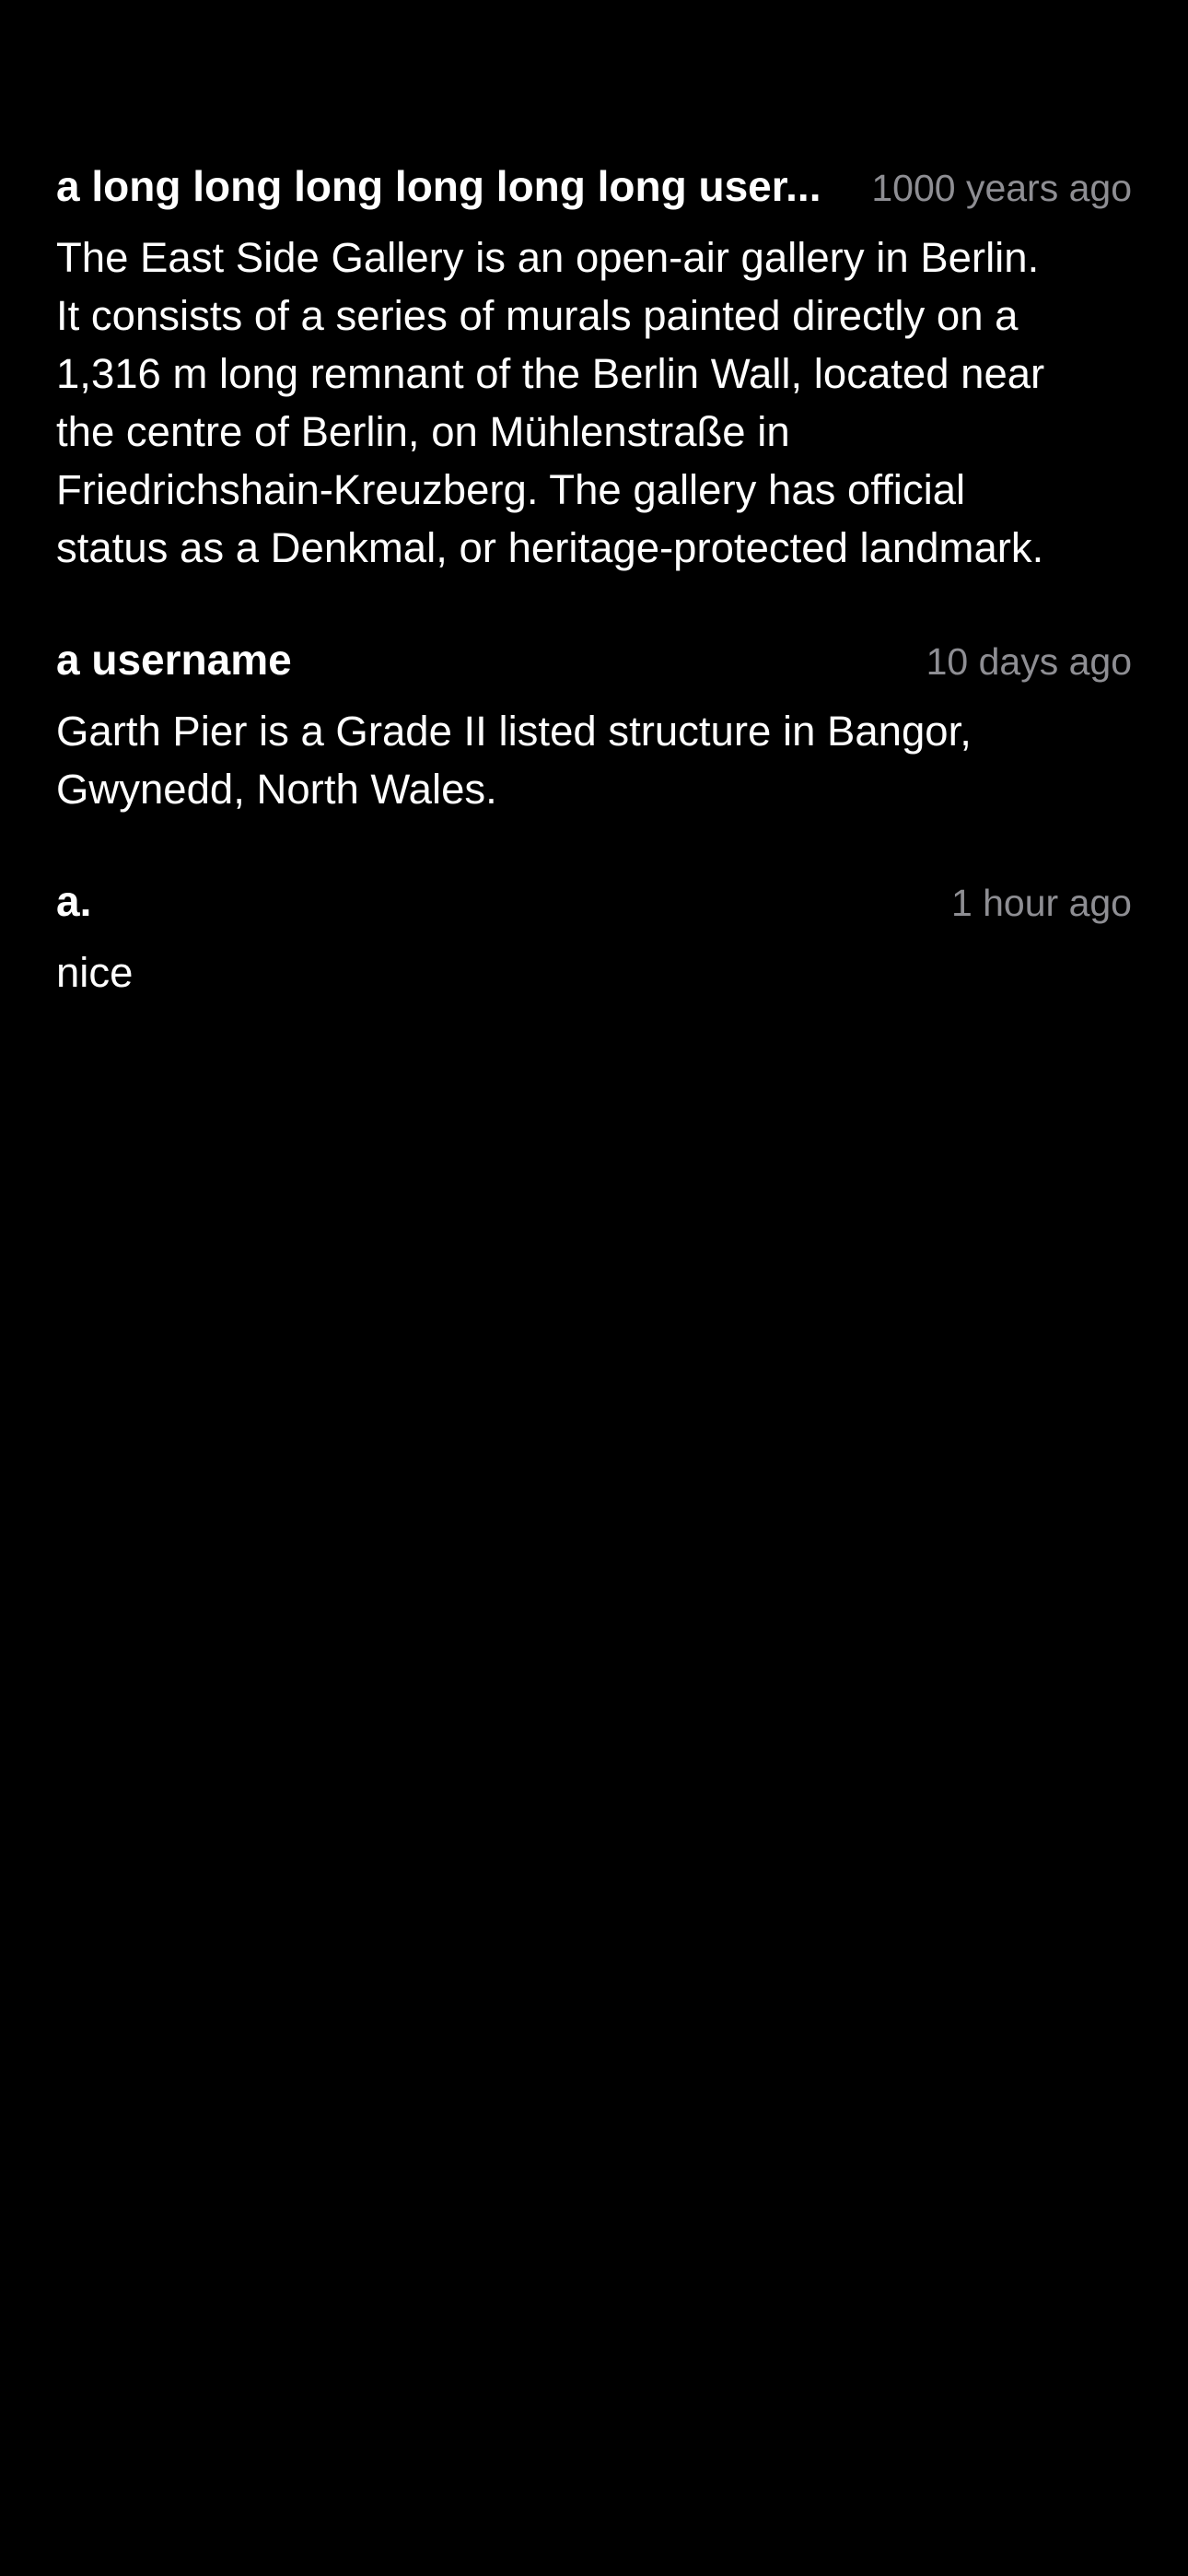 The width and height of the screenshot is (1188, 2576). I want to click on comment-timestamp: 1000 years ago, so click(1001, 188).